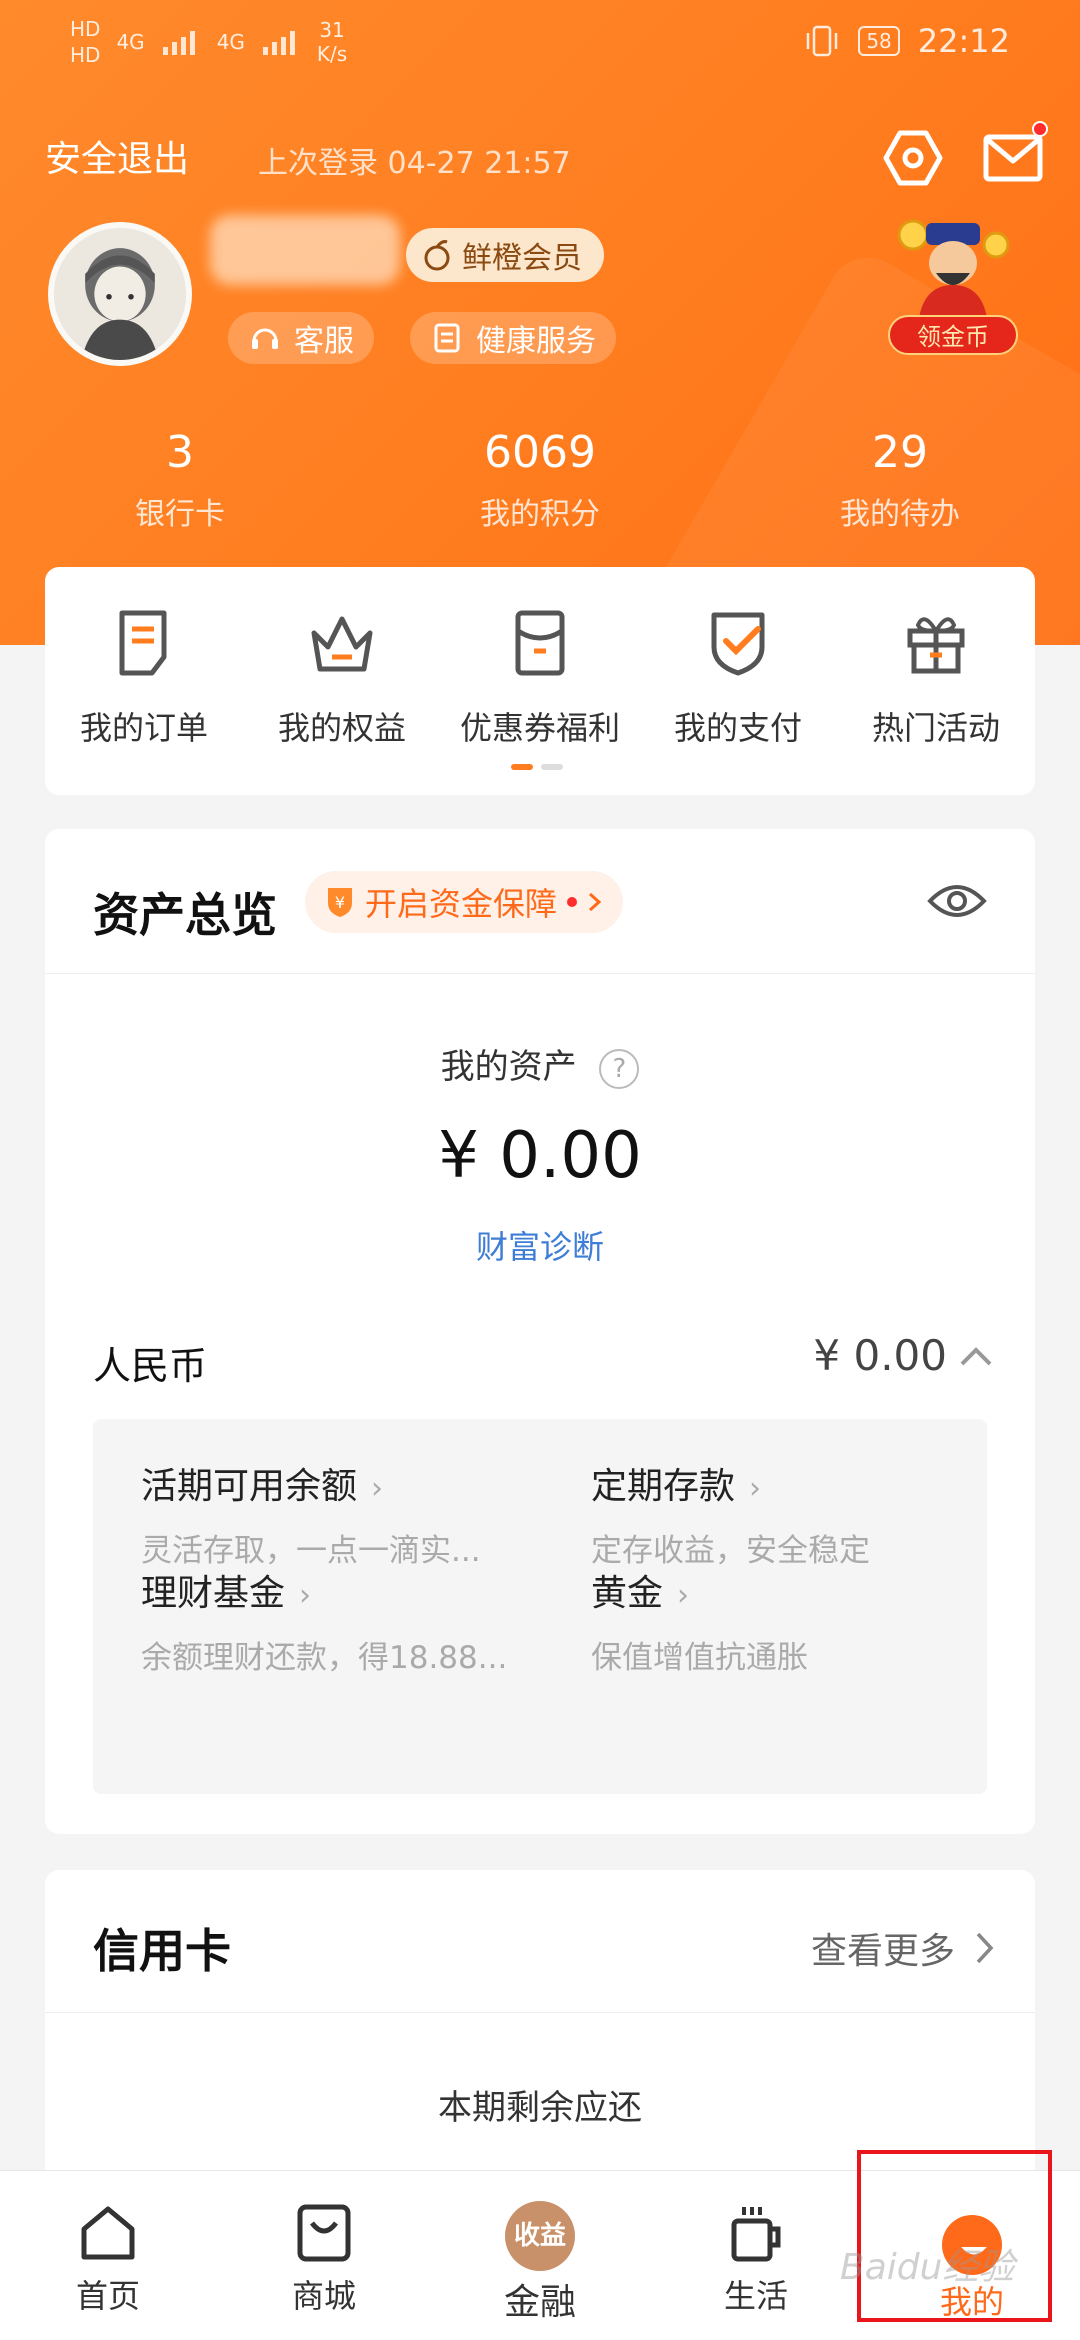 This screenshot has height=2340, width=1080. I want to click on shortcut-label: 我的权益, so click(341, 728).